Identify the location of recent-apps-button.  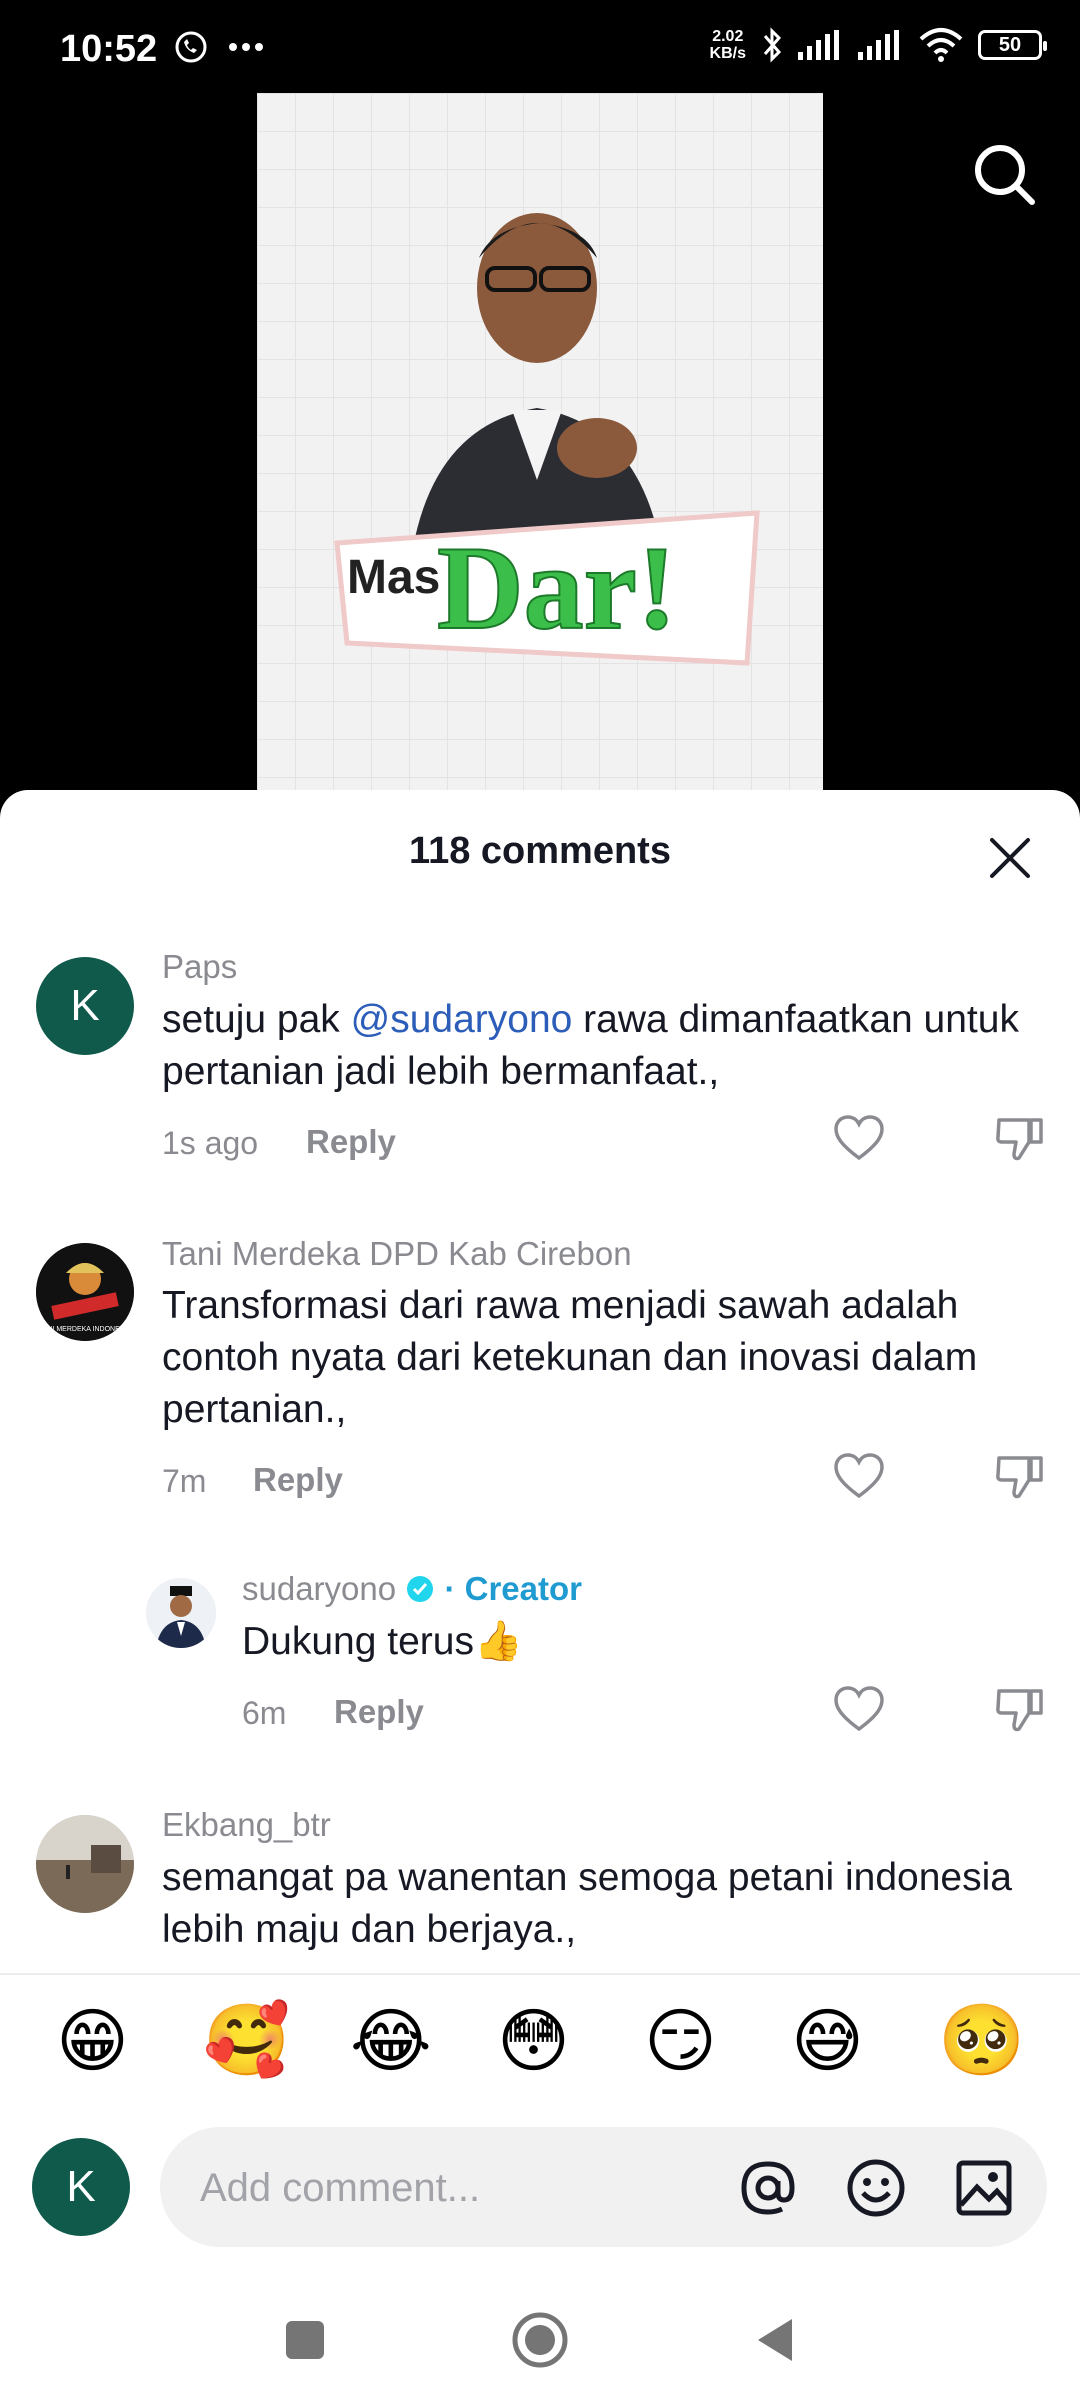
(305, 2340).